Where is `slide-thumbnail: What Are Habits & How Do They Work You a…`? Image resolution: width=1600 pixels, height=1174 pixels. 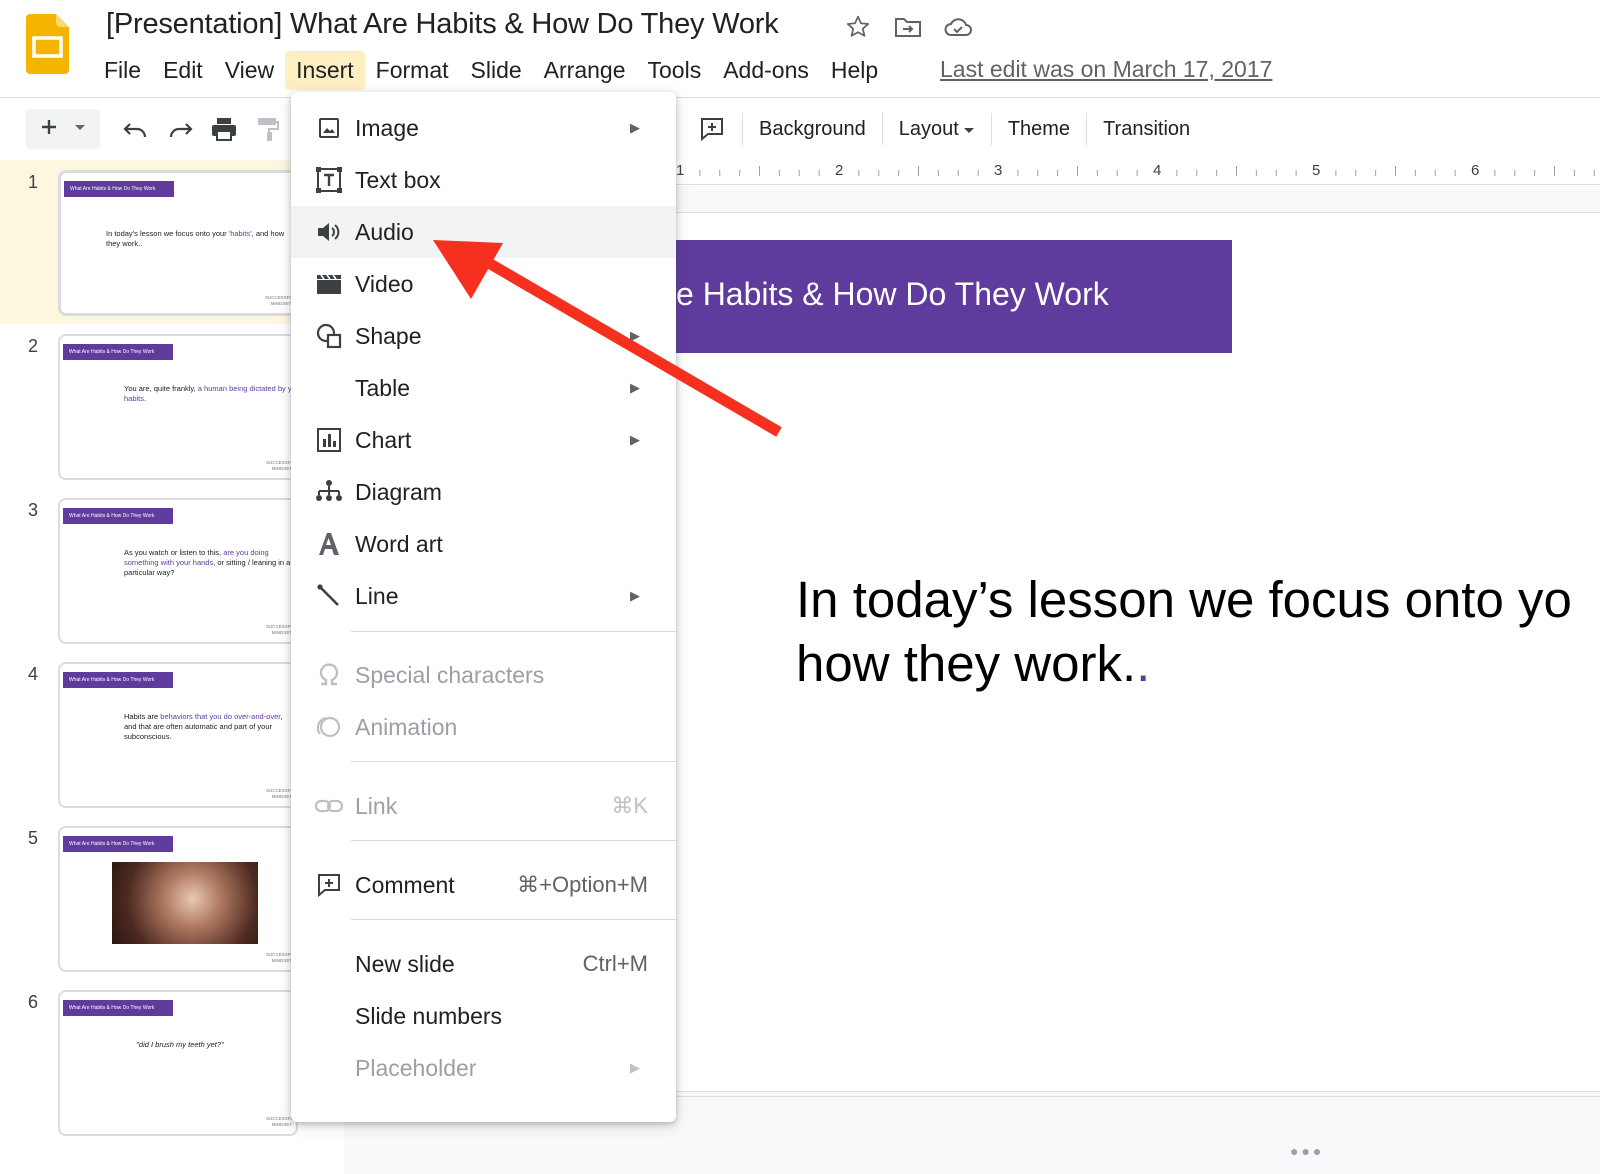 slide-thumbnail: What Are Habits & How Do They Work You a… is located at coordinates (178, 407).